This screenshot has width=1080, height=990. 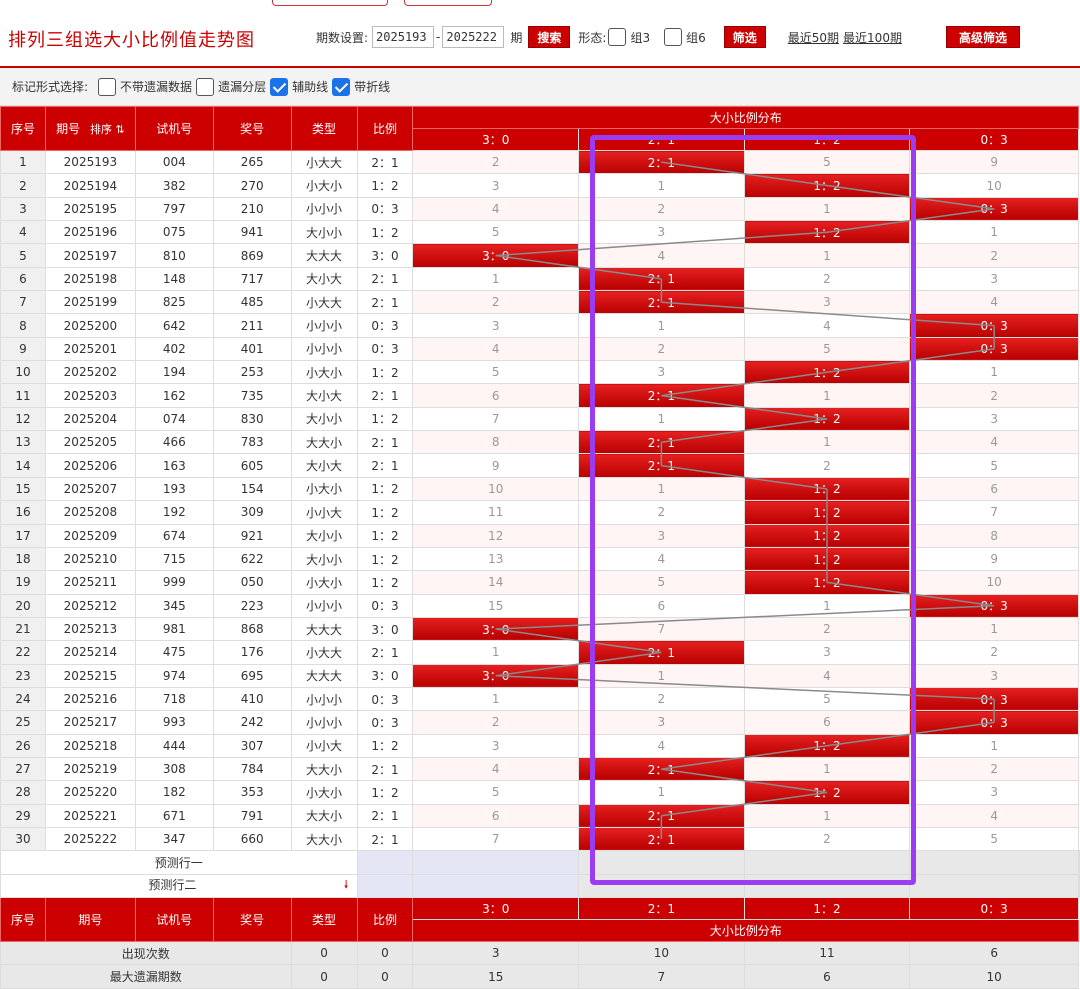 I want to click on group3-checkbox, so click(x=617, y=37).